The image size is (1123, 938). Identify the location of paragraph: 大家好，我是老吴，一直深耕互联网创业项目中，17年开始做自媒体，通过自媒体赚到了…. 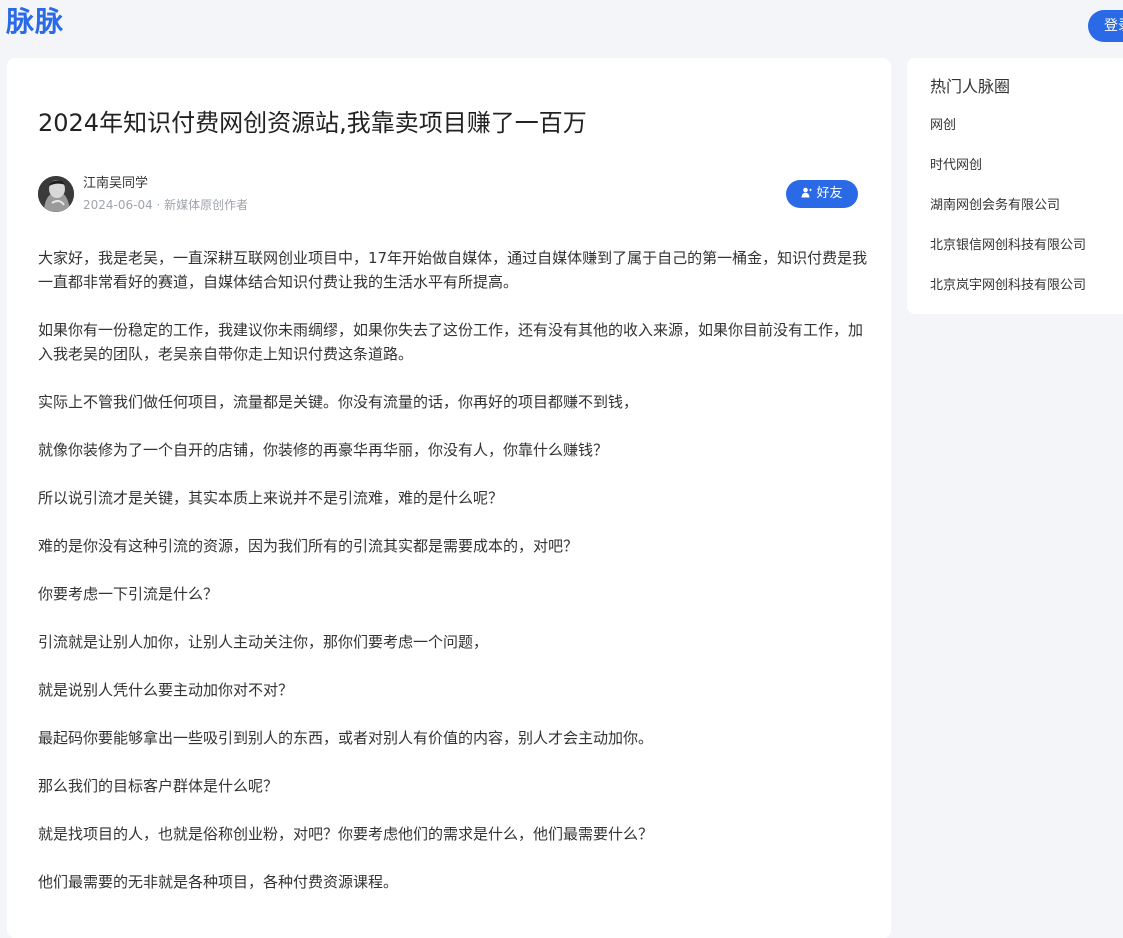
(453, 270).